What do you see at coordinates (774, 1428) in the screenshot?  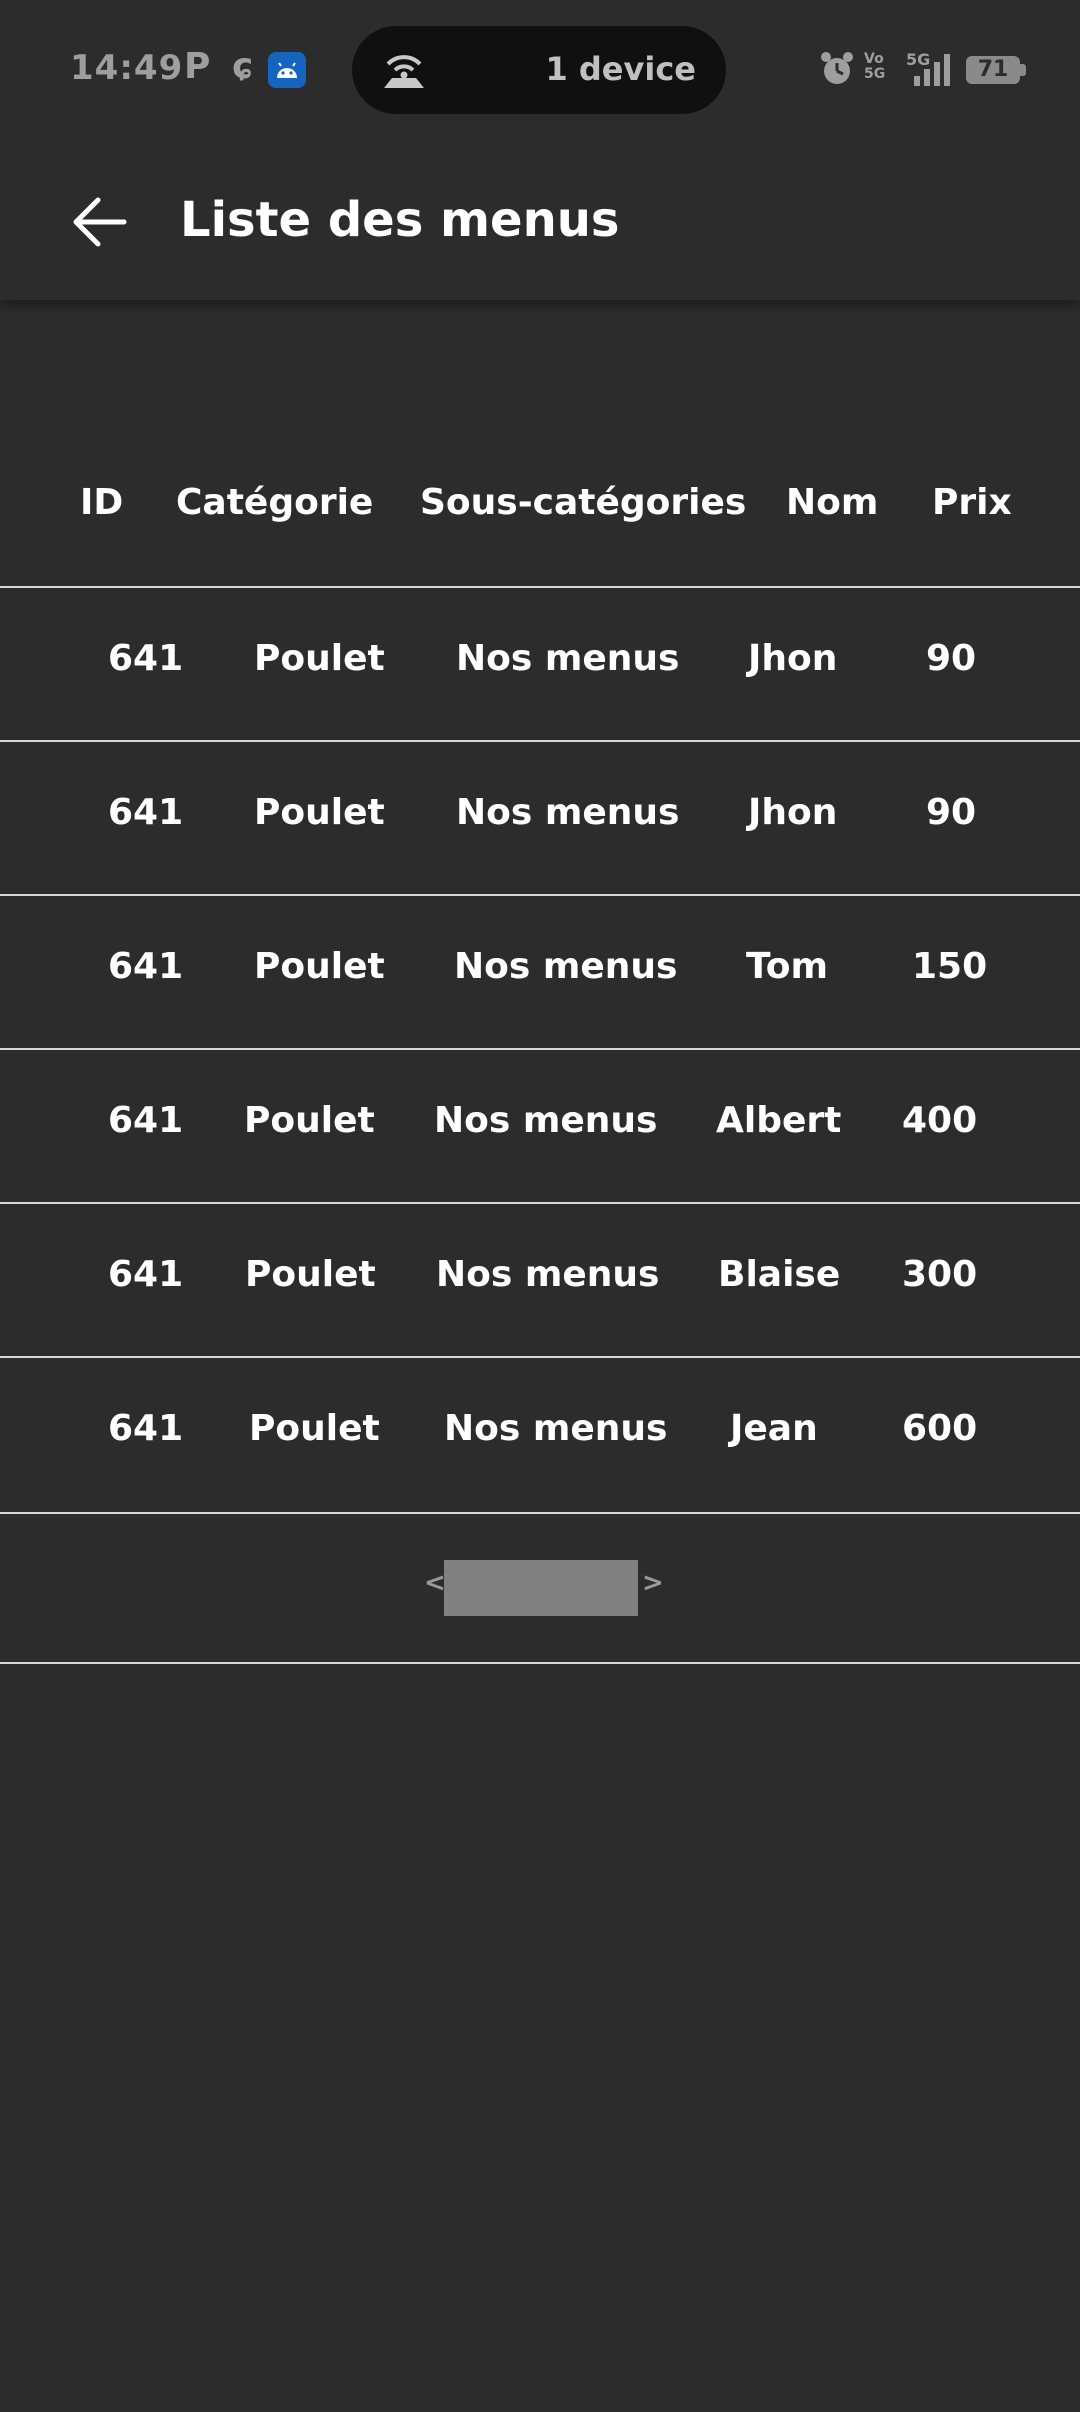 I see `cell-nom: Jean` at bounding box center [774, 1428].